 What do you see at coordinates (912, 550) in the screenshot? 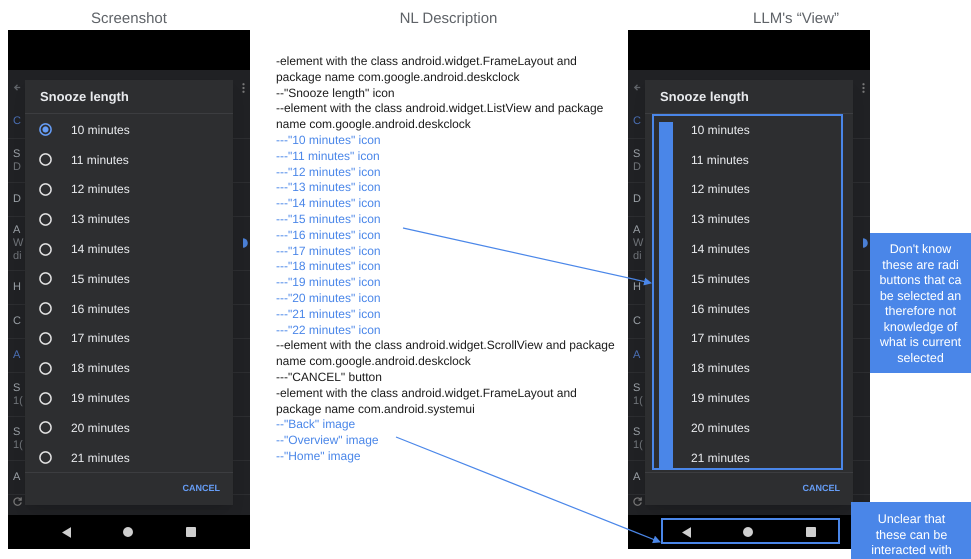
I see `callout-text: interacted with` at bounding box center [912, 550].